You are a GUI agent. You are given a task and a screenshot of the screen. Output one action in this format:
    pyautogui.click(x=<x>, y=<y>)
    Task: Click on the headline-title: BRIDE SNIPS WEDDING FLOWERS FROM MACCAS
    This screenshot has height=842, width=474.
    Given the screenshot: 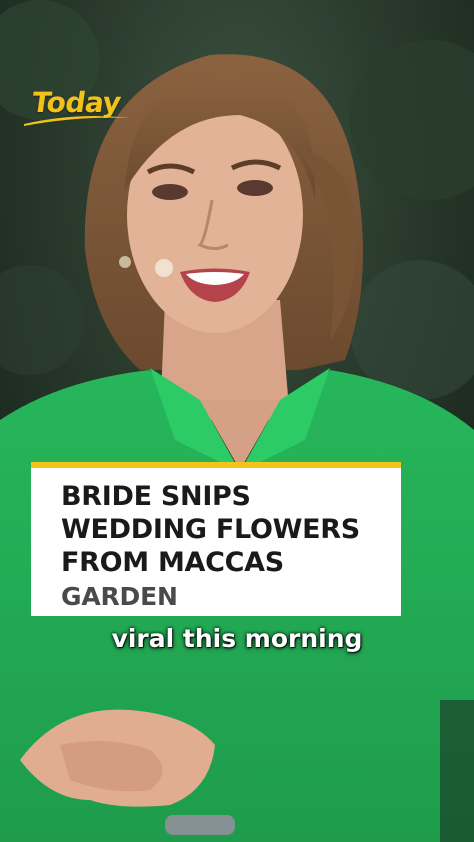 What is the action you would take?
    pyautogui.click(x=228, y=529)
    